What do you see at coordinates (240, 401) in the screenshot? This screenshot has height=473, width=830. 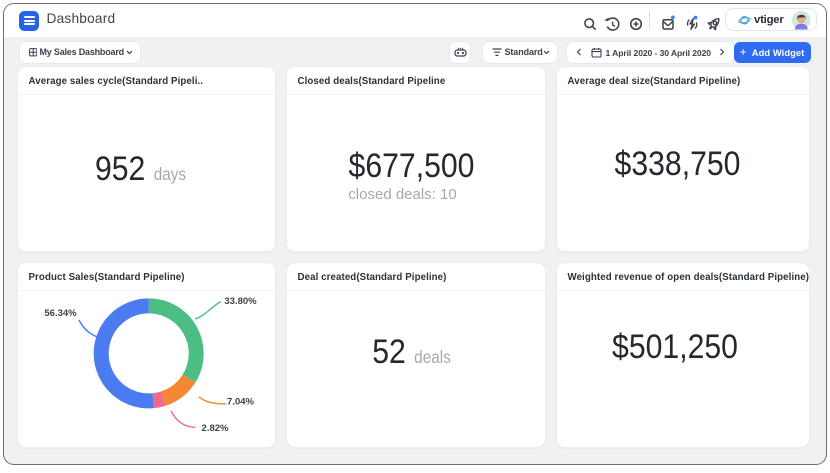 I see `svg-text: 7.04%` at bounding box center [240, 401].